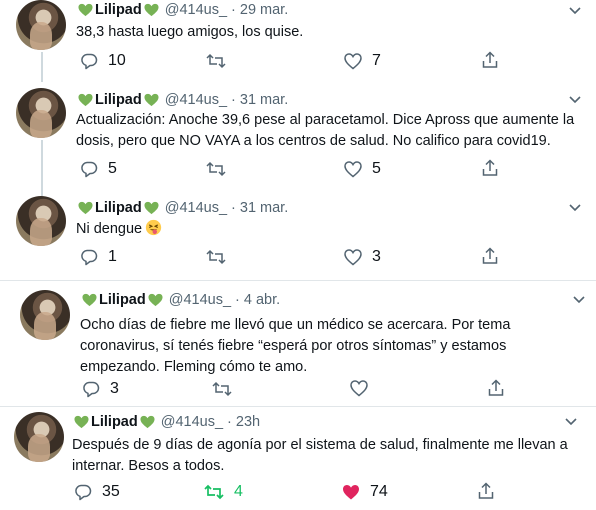 The width and height of the screenshot is (596, 510). Describe the element at coordinates (376, 256) in the screenshot. I see `like-count: 3` at that location.